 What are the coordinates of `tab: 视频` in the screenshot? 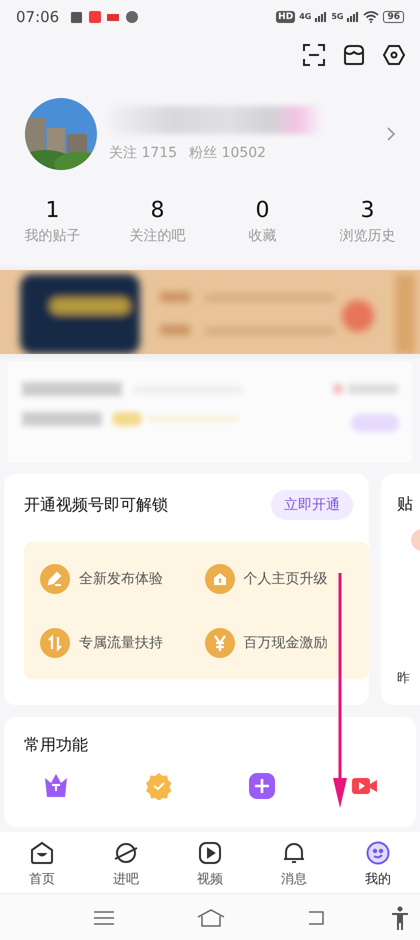 It's located at (210, 862).